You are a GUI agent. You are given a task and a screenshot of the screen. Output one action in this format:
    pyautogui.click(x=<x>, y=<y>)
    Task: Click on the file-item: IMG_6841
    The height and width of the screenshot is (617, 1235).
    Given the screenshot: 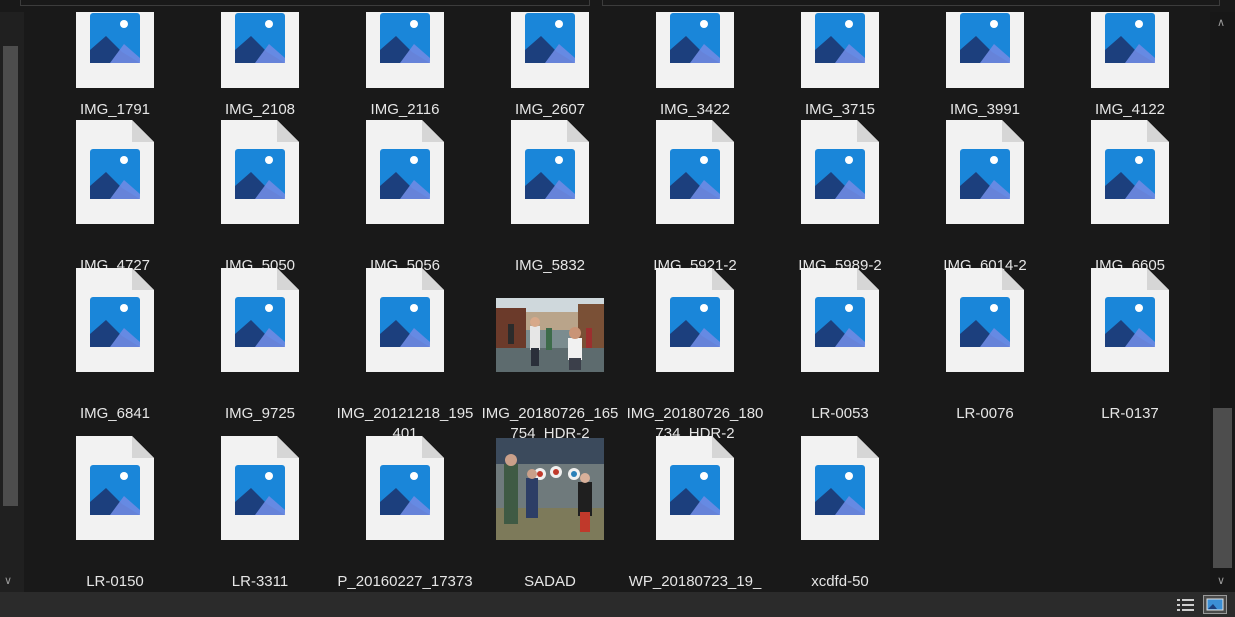 What is the action you would take?
    pyautogui.click(x=115, y=352)
    